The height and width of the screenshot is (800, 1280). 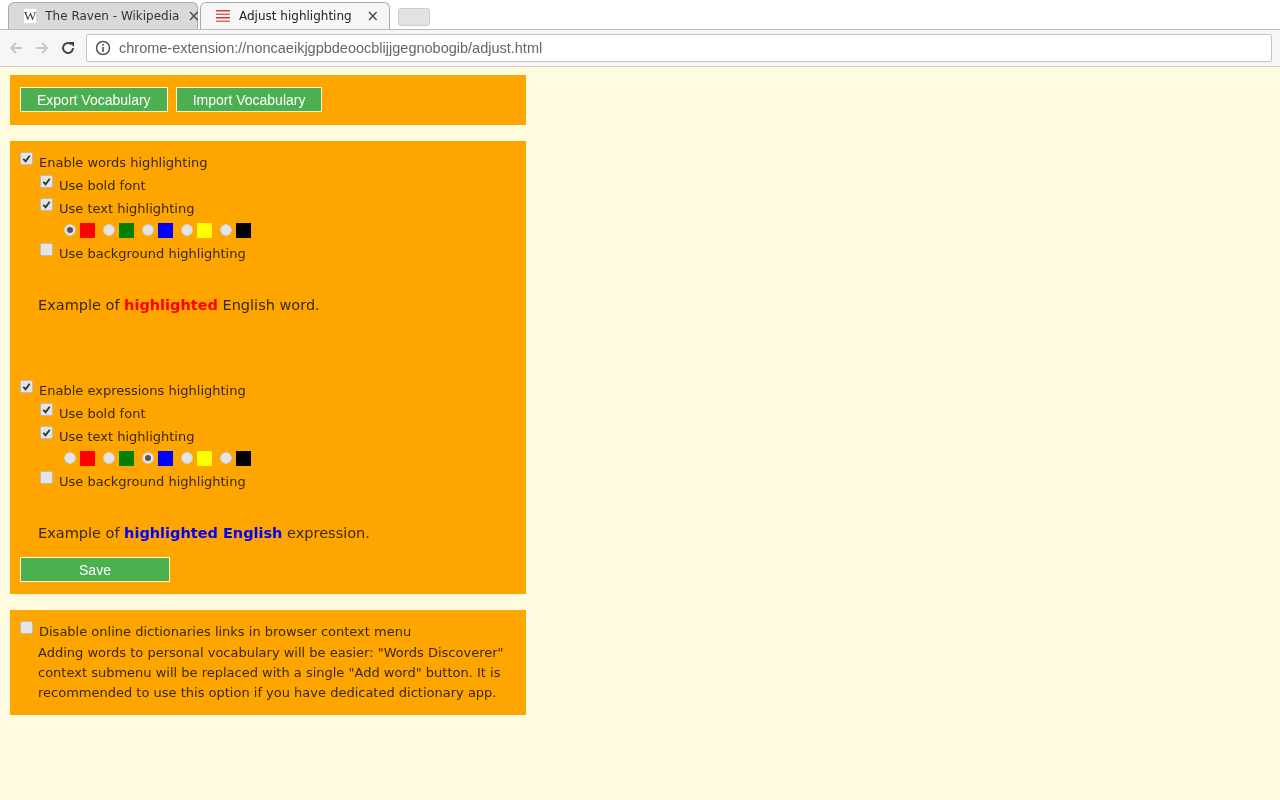 What do you see at coordinates (271, 673) in the screenshot?
I see `option-description: Adding words to personal vocabulary will be easier: "Words Discoverer" context submenu will be replaced with a single "Add word" button. It is recommended to use this option if you have dedicated dictionary app.` at bounding box center [271, 673].